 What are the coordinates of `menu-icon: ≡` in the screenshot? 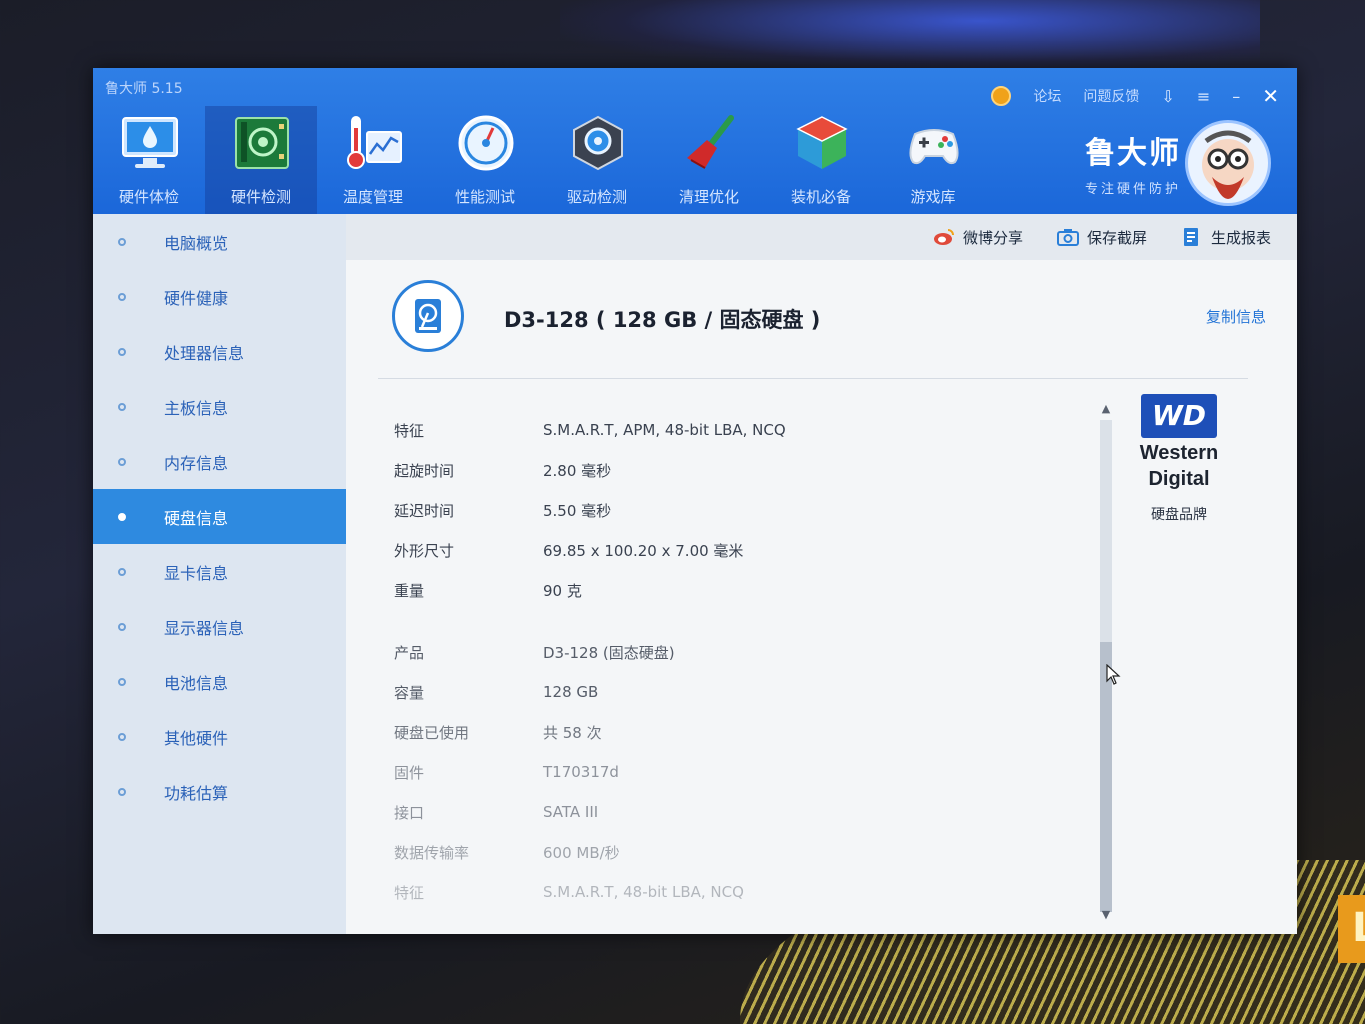 It's located at (1203, 96).